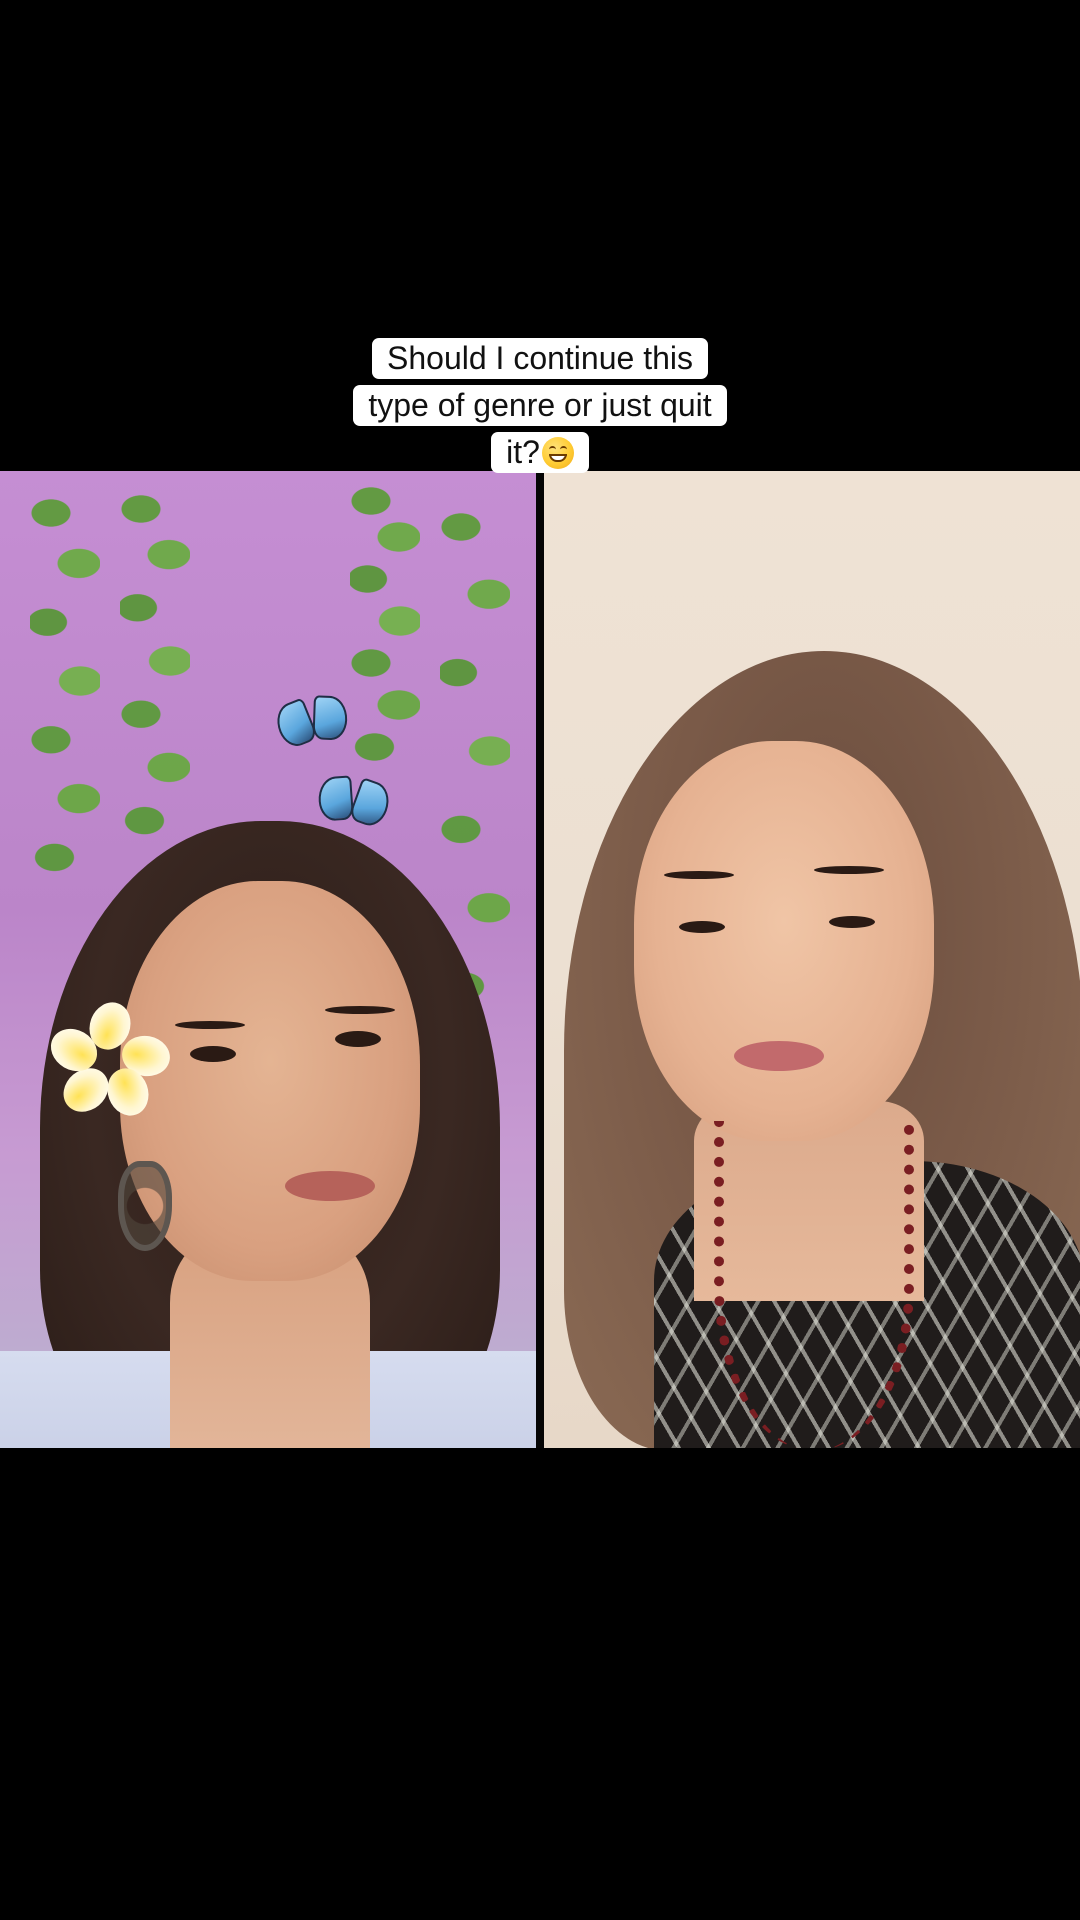 The width and height of the screenshot is (1080, 1920). I want to click on caption-line-3: it?, so click(540, 455).